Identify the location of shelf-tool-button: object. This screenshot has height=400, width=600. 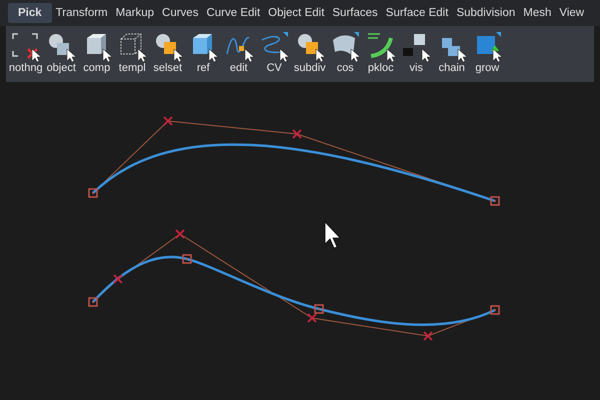
(61, 52).